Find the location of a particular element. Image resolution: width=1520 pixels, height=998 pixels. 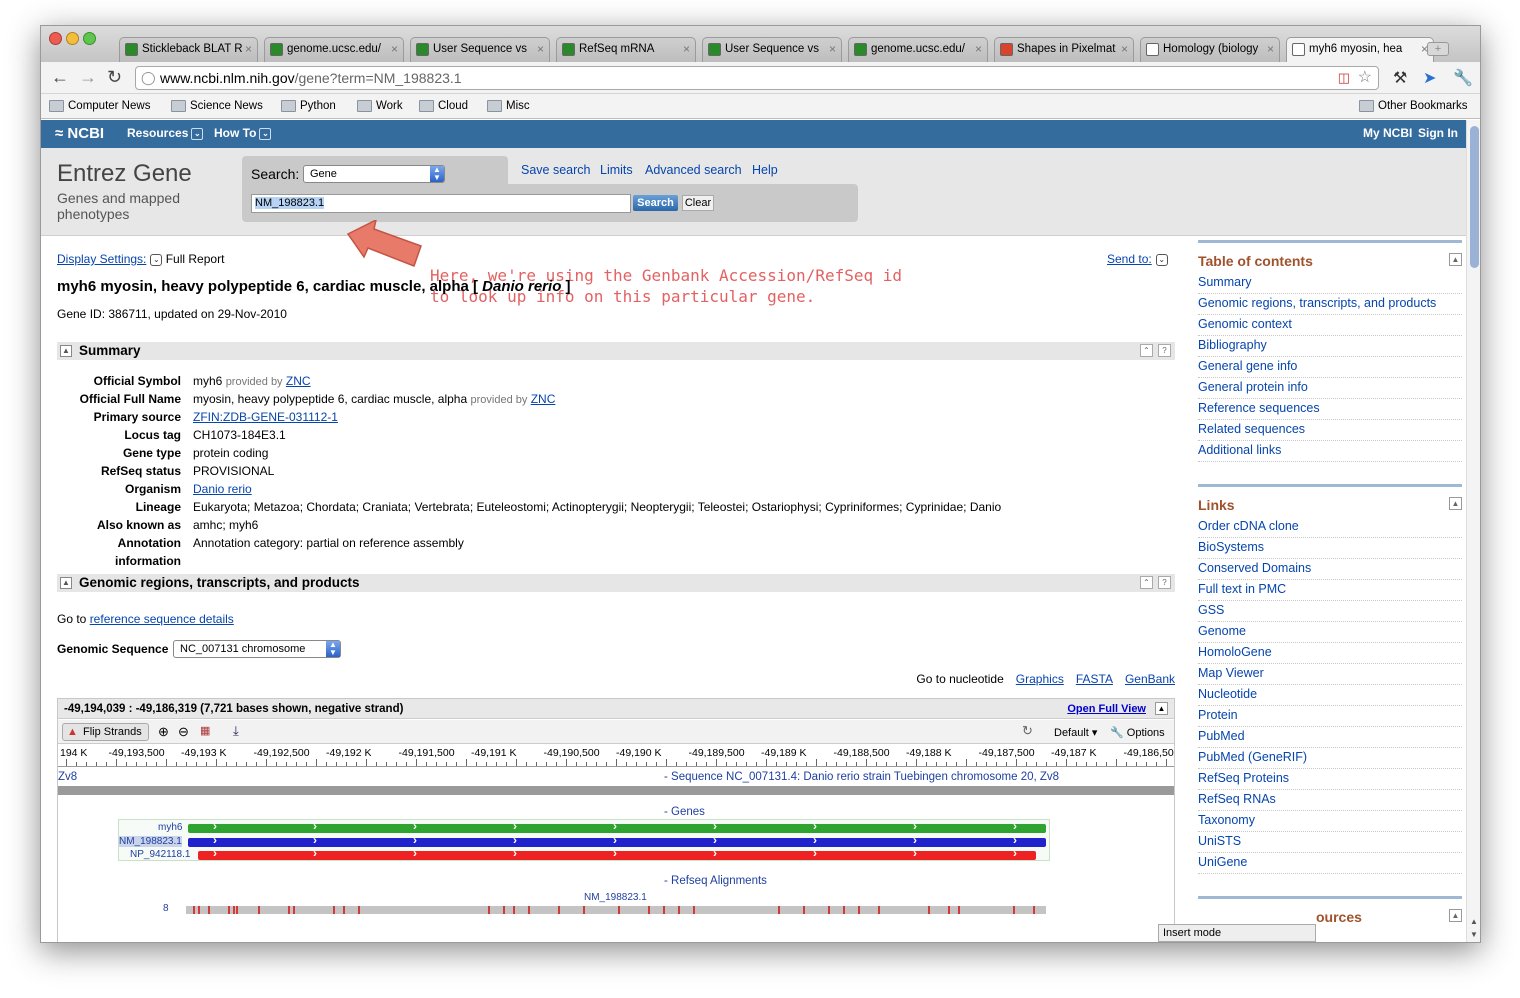

toc-item: Genomic context is located at coordinates (1330, 325).